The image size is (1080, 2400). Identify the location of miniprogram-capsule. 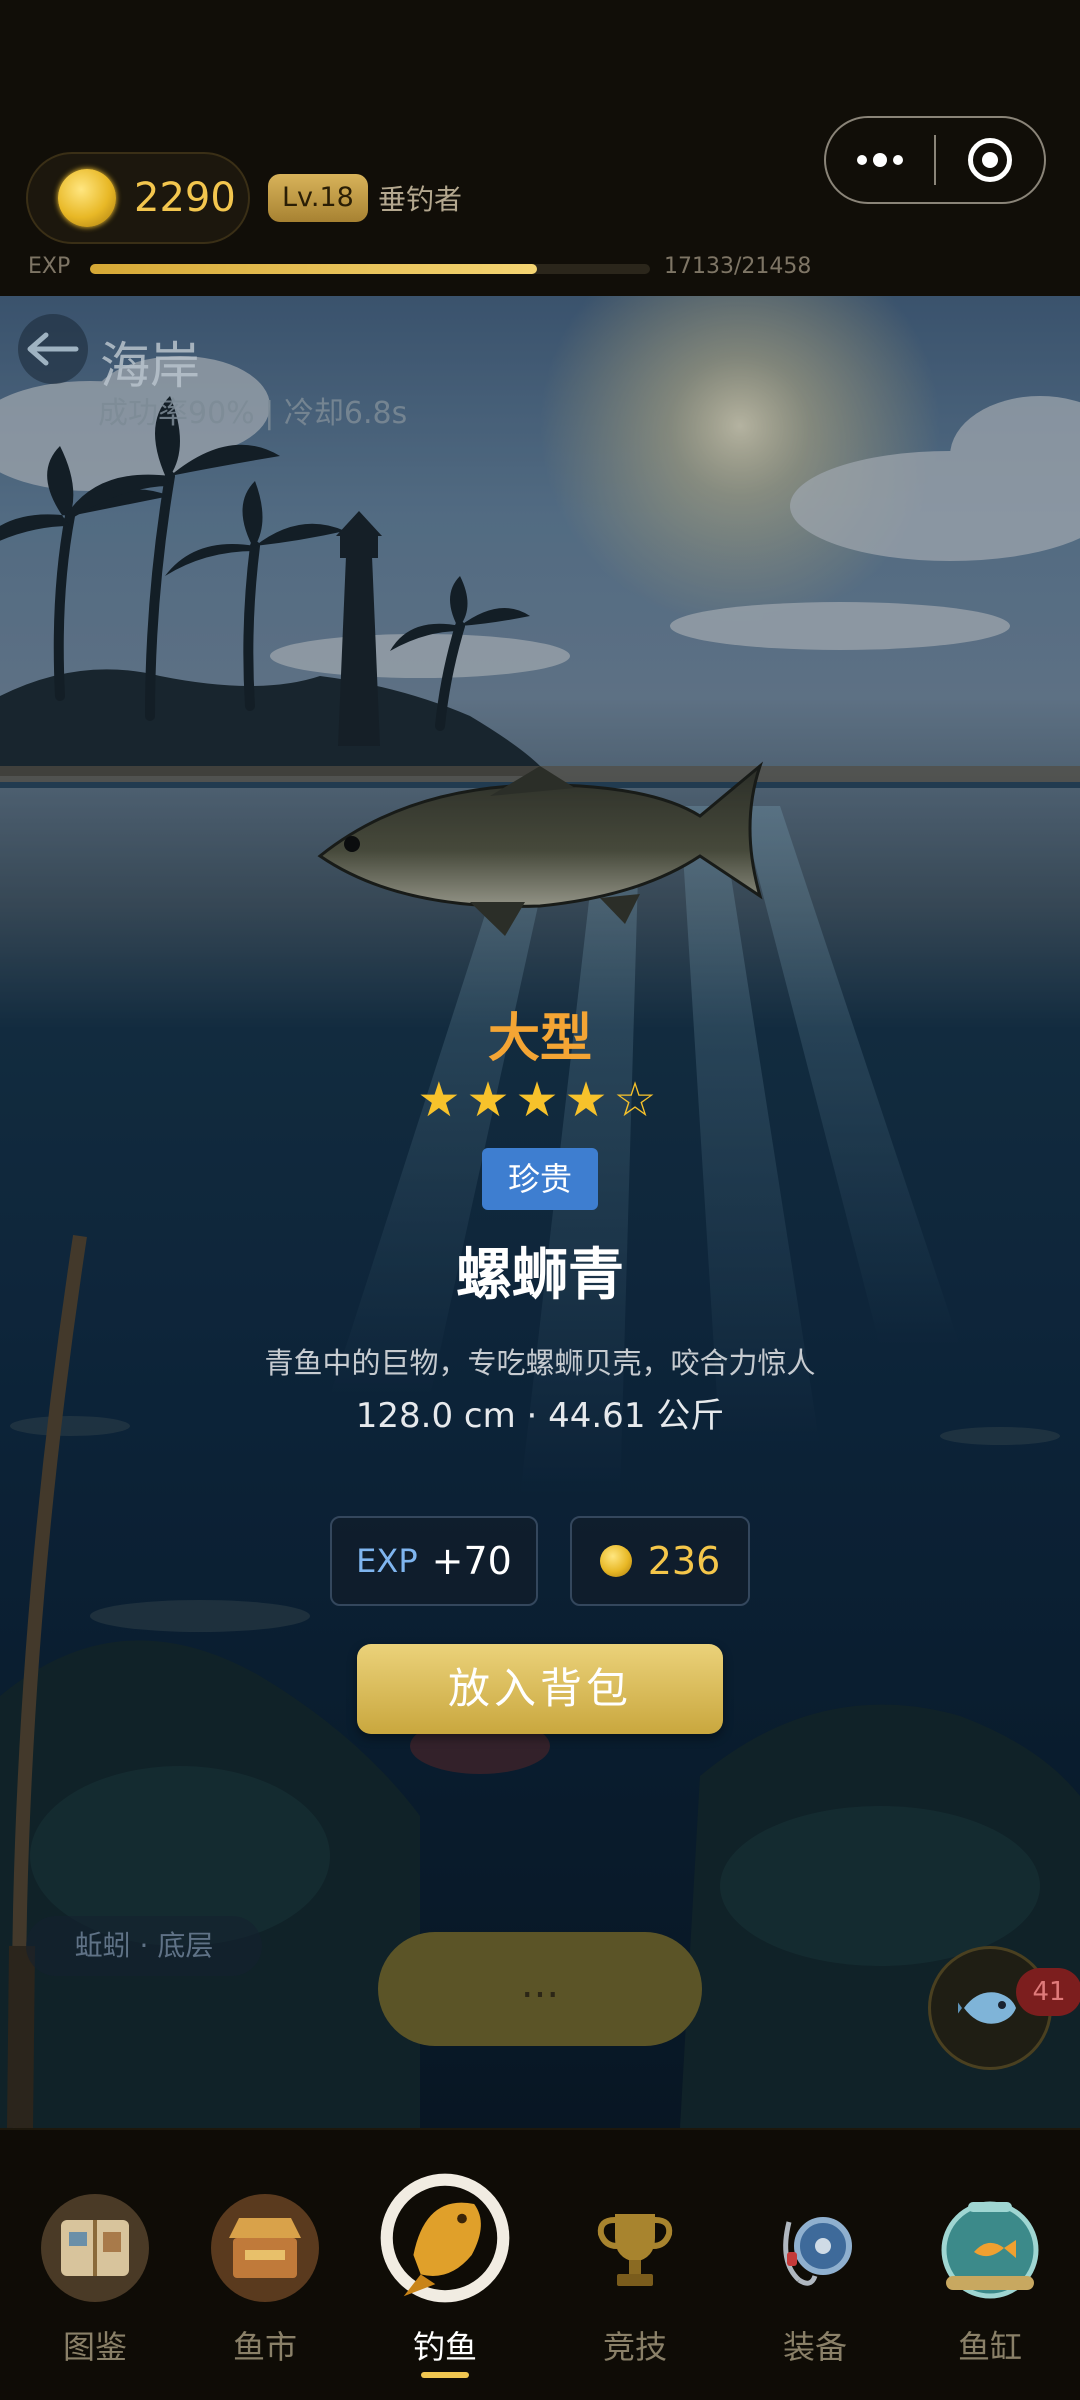
(935, 160).